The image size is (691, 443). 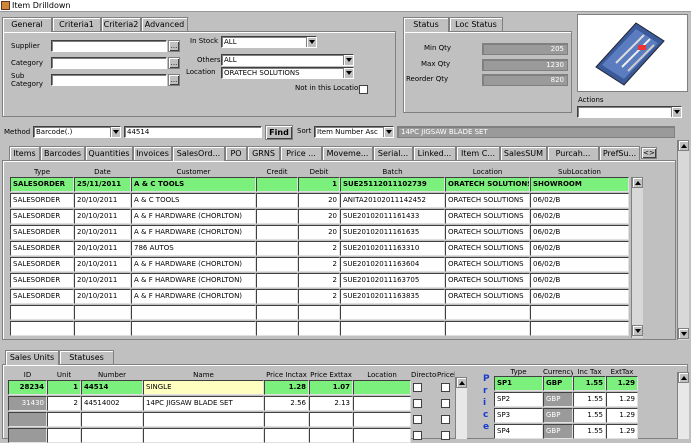 I want to click on method-select: Barcode(.), so click(x=77, y=132).